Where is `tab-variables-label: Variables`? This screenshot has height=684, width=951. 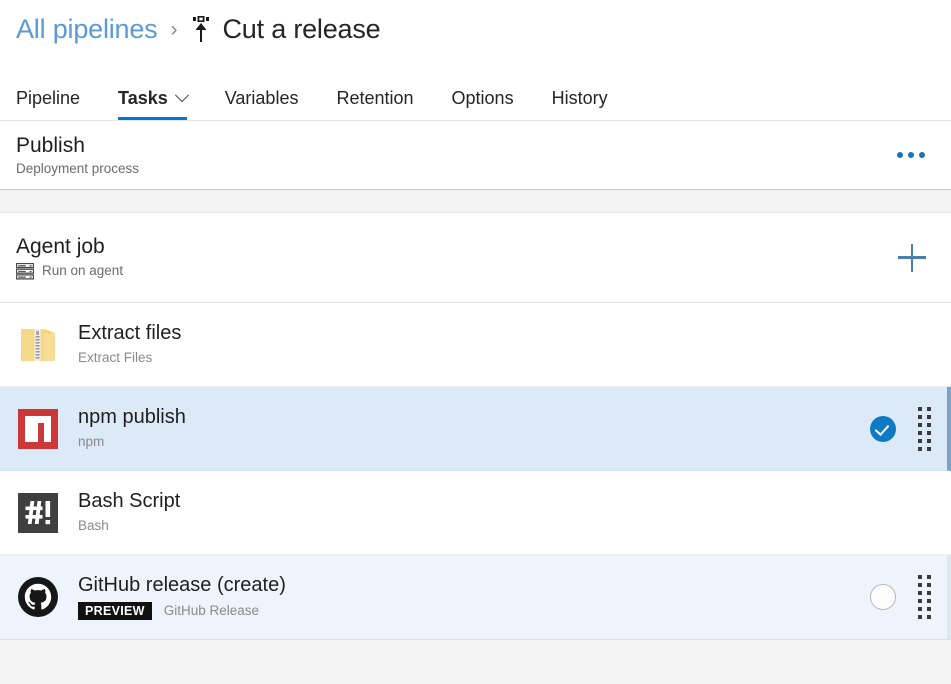
tab-variables-label: Variables is located at coordinates (261, 98).